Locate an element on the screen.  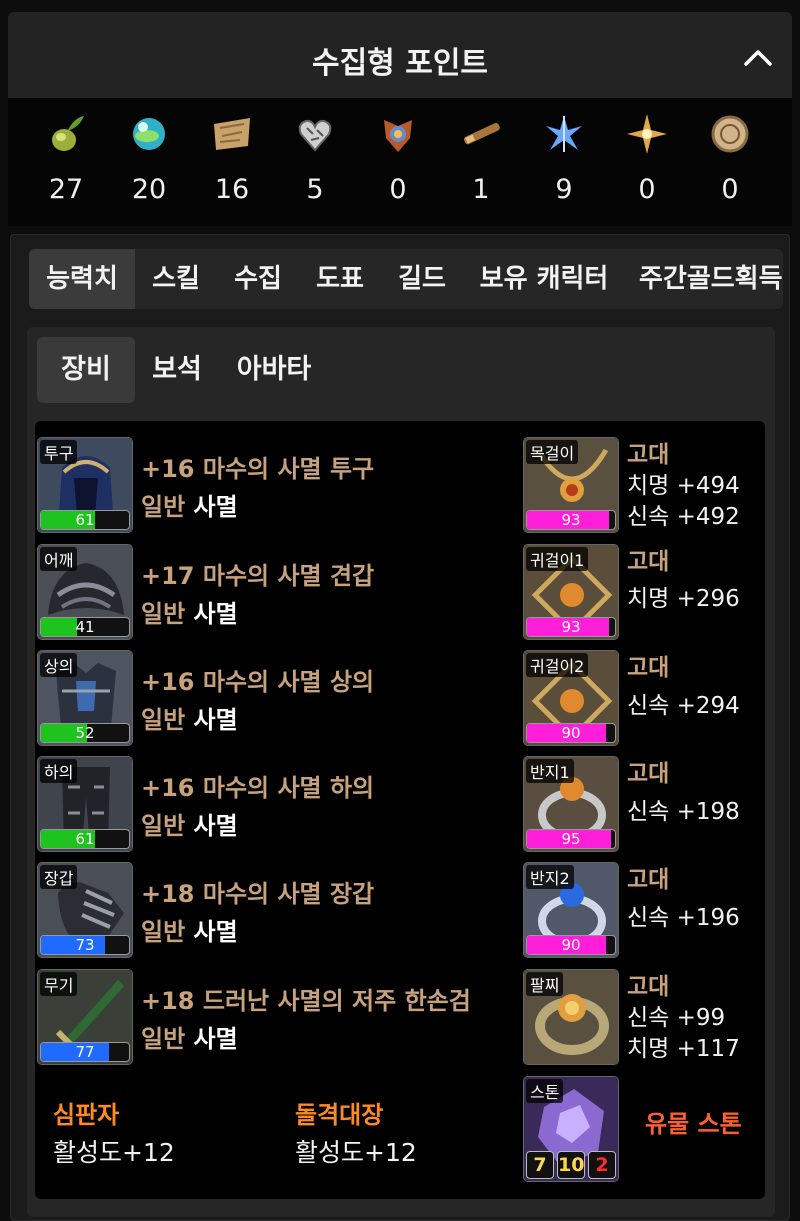
quality-bar: 73 is located at coordinates (85, 945).